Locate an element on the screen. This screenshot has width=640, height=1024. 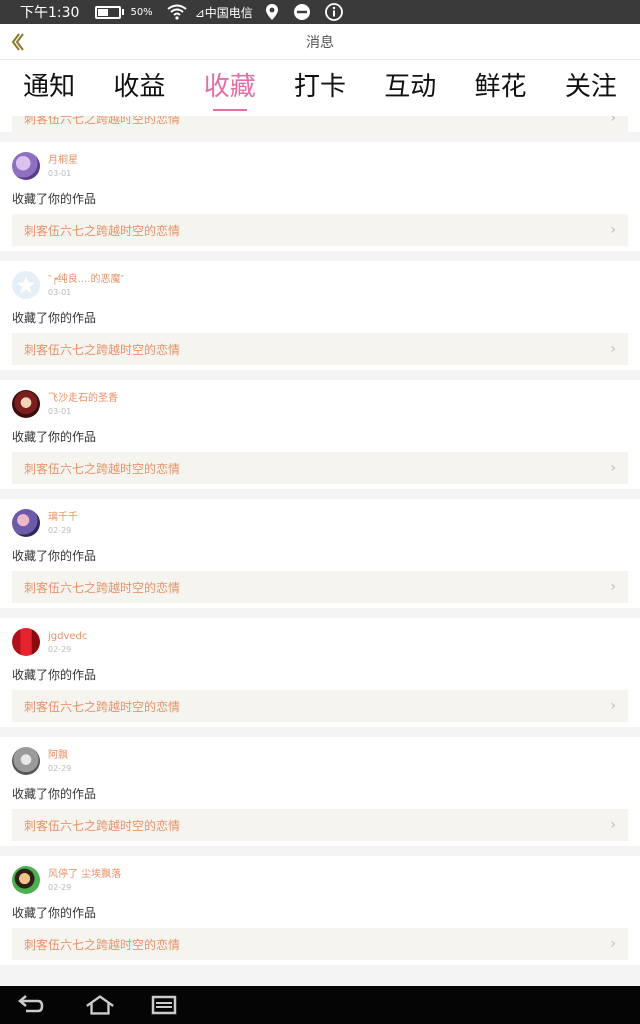
username: 飞沙走石的圣香 is located at coordinates (83, 399).